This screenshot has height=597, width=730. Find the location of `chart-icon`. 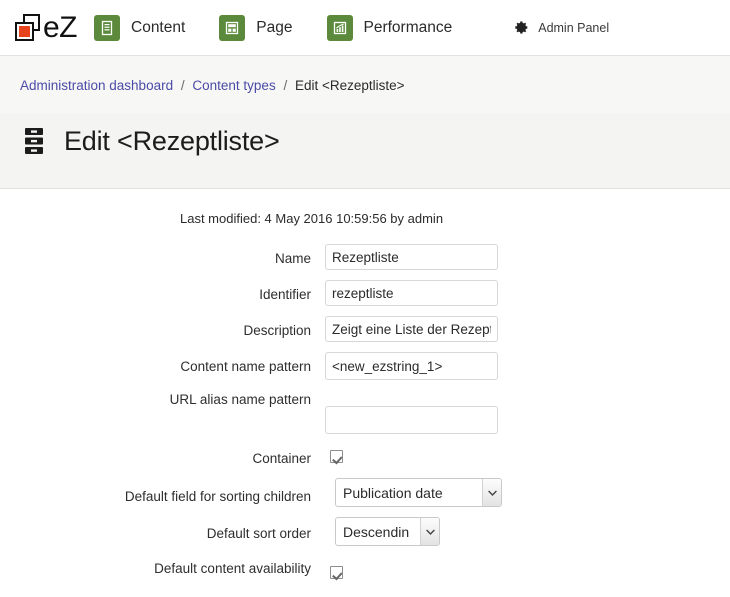

chart-icon is located at coordinates (339, 27).